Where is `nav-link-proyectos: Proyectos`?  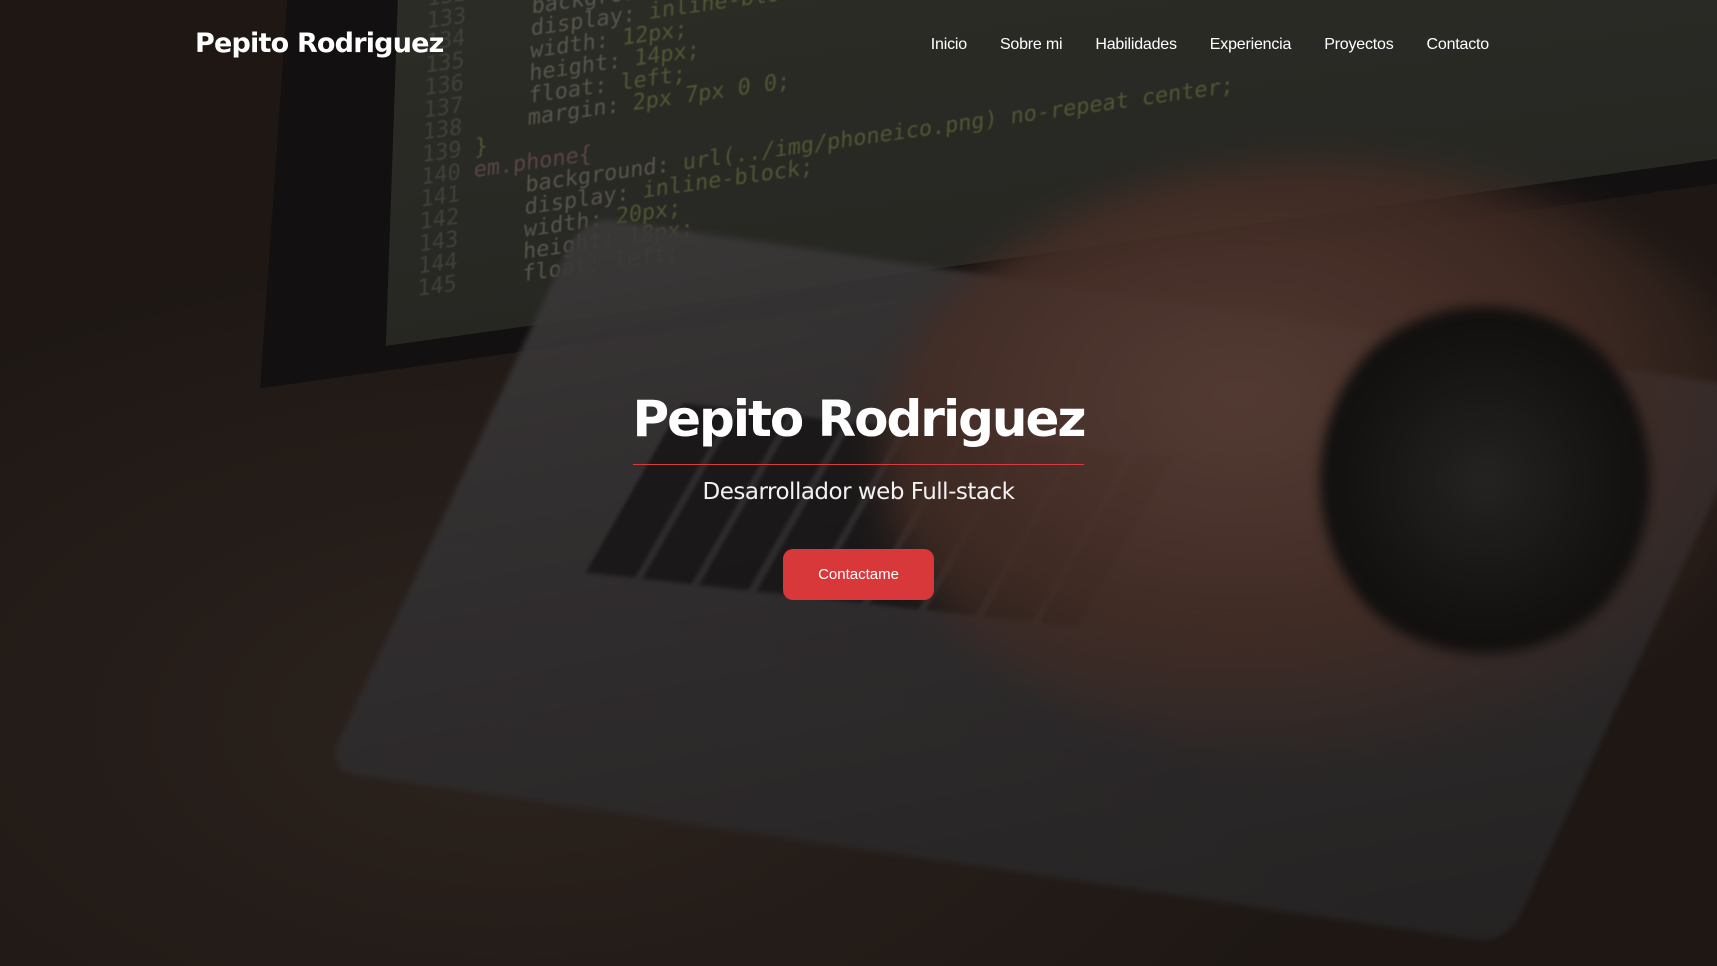
nav-link-proyectos: Proyectos is located at coordinates (1359, 44).